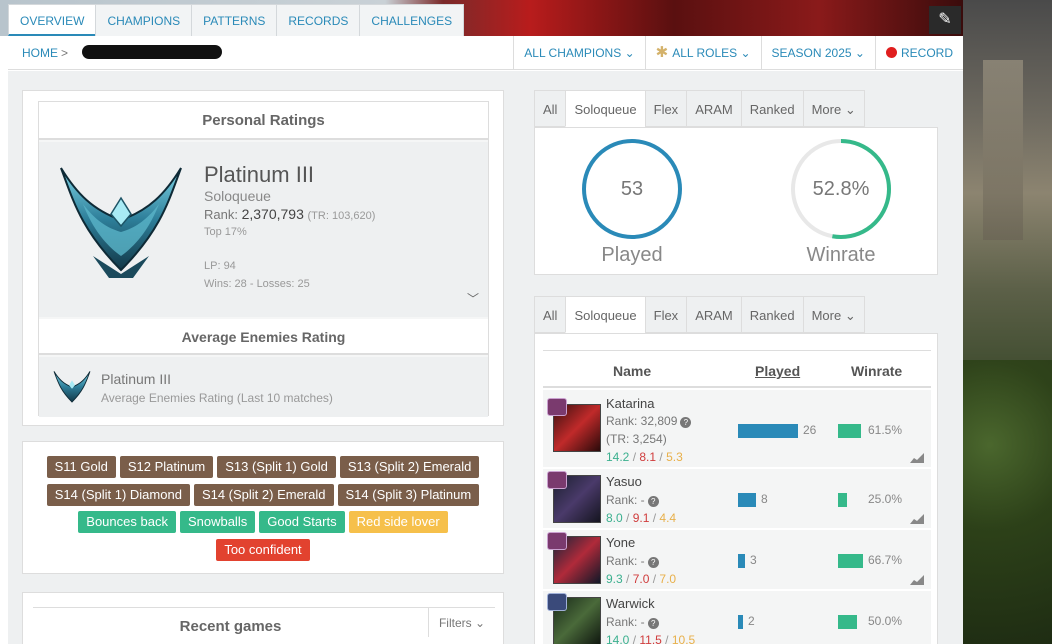 The height and width of the screenshot is (644, 1052). What do you see at coordinates (237, 196) in the screenshot?
I see `rank-queue: Soloqueue` at bounding box center [237, 196].